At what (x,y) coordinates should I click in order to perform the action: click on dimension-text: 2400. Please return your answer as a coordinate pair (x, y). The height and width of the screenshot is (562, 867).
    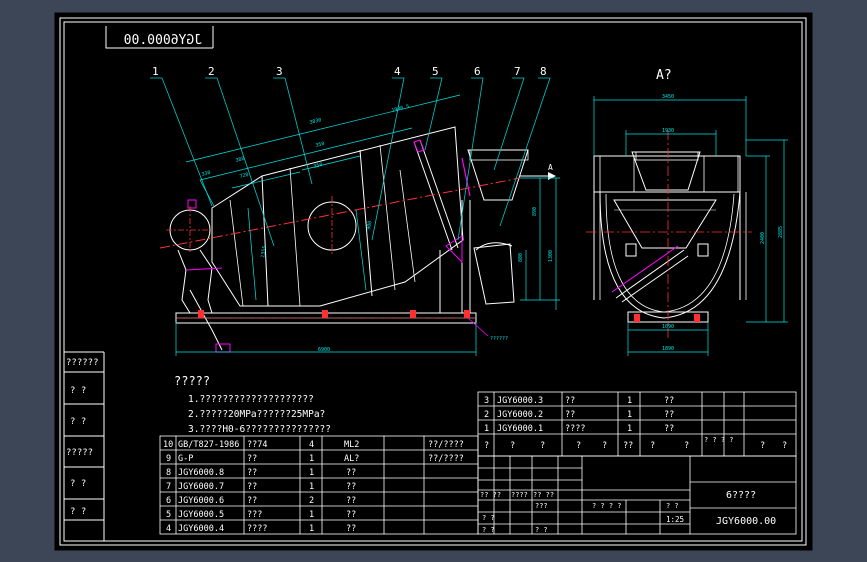
    Looking at the image, I should click on (763, 238).